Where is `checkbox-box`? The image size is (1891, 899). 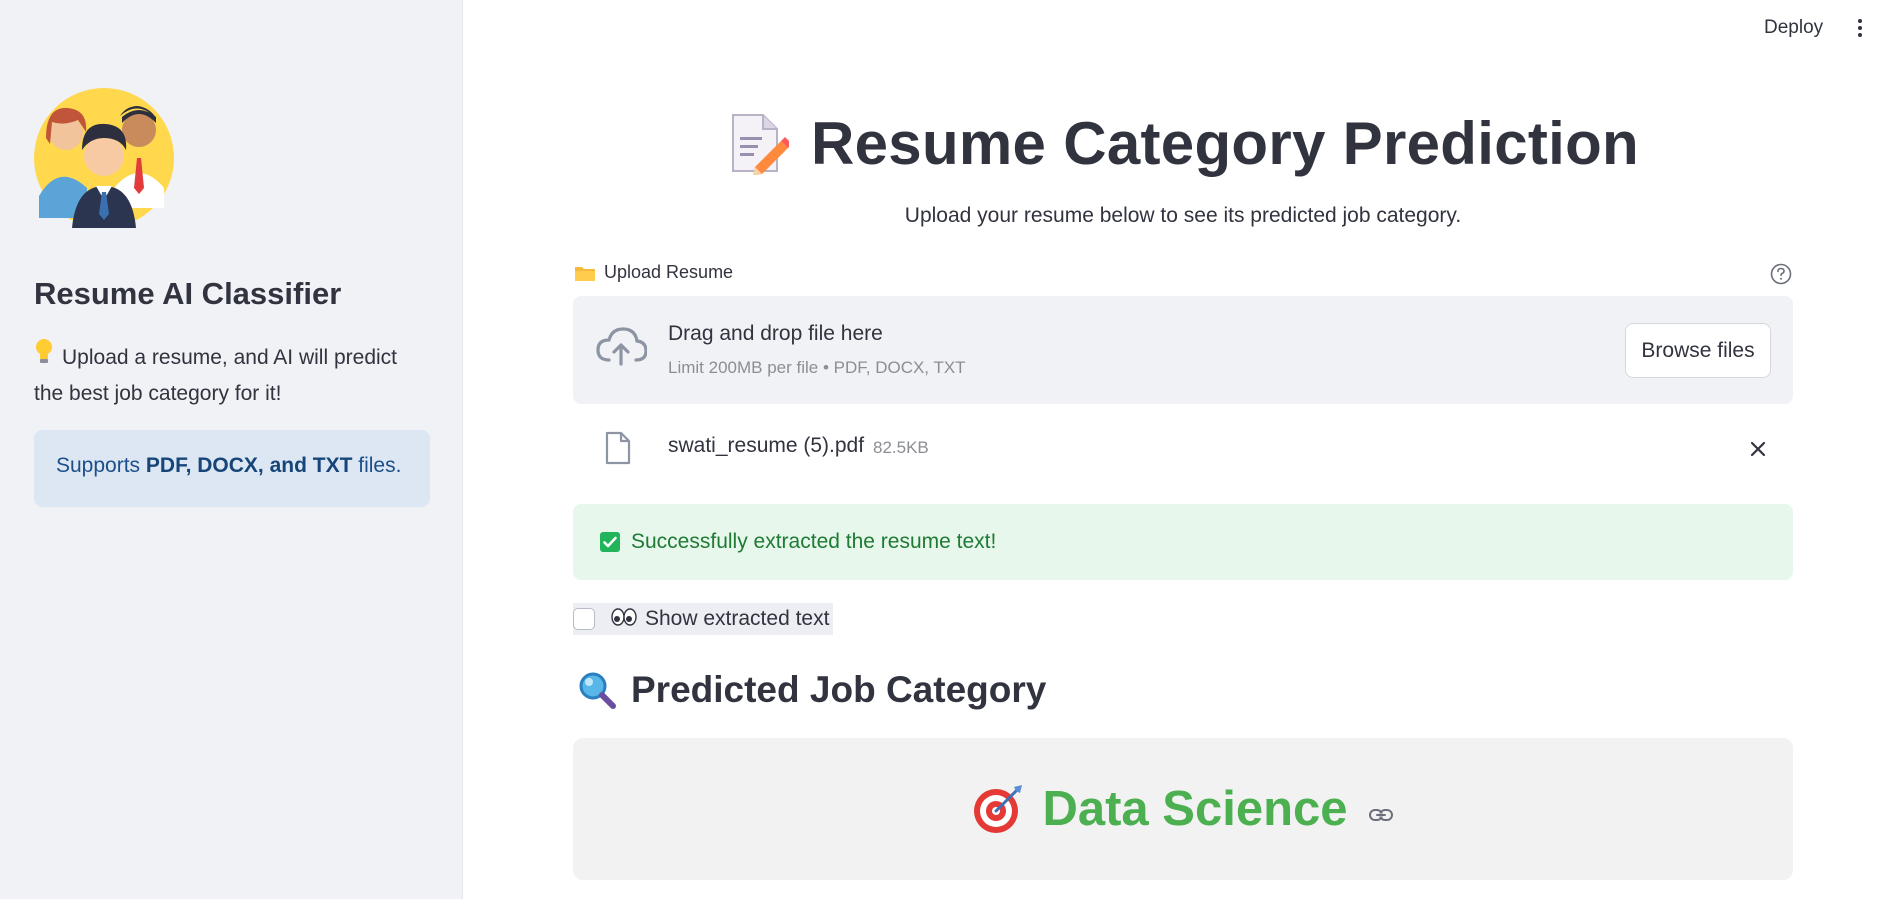 checkbox-box is located at coordinates (584, 619).